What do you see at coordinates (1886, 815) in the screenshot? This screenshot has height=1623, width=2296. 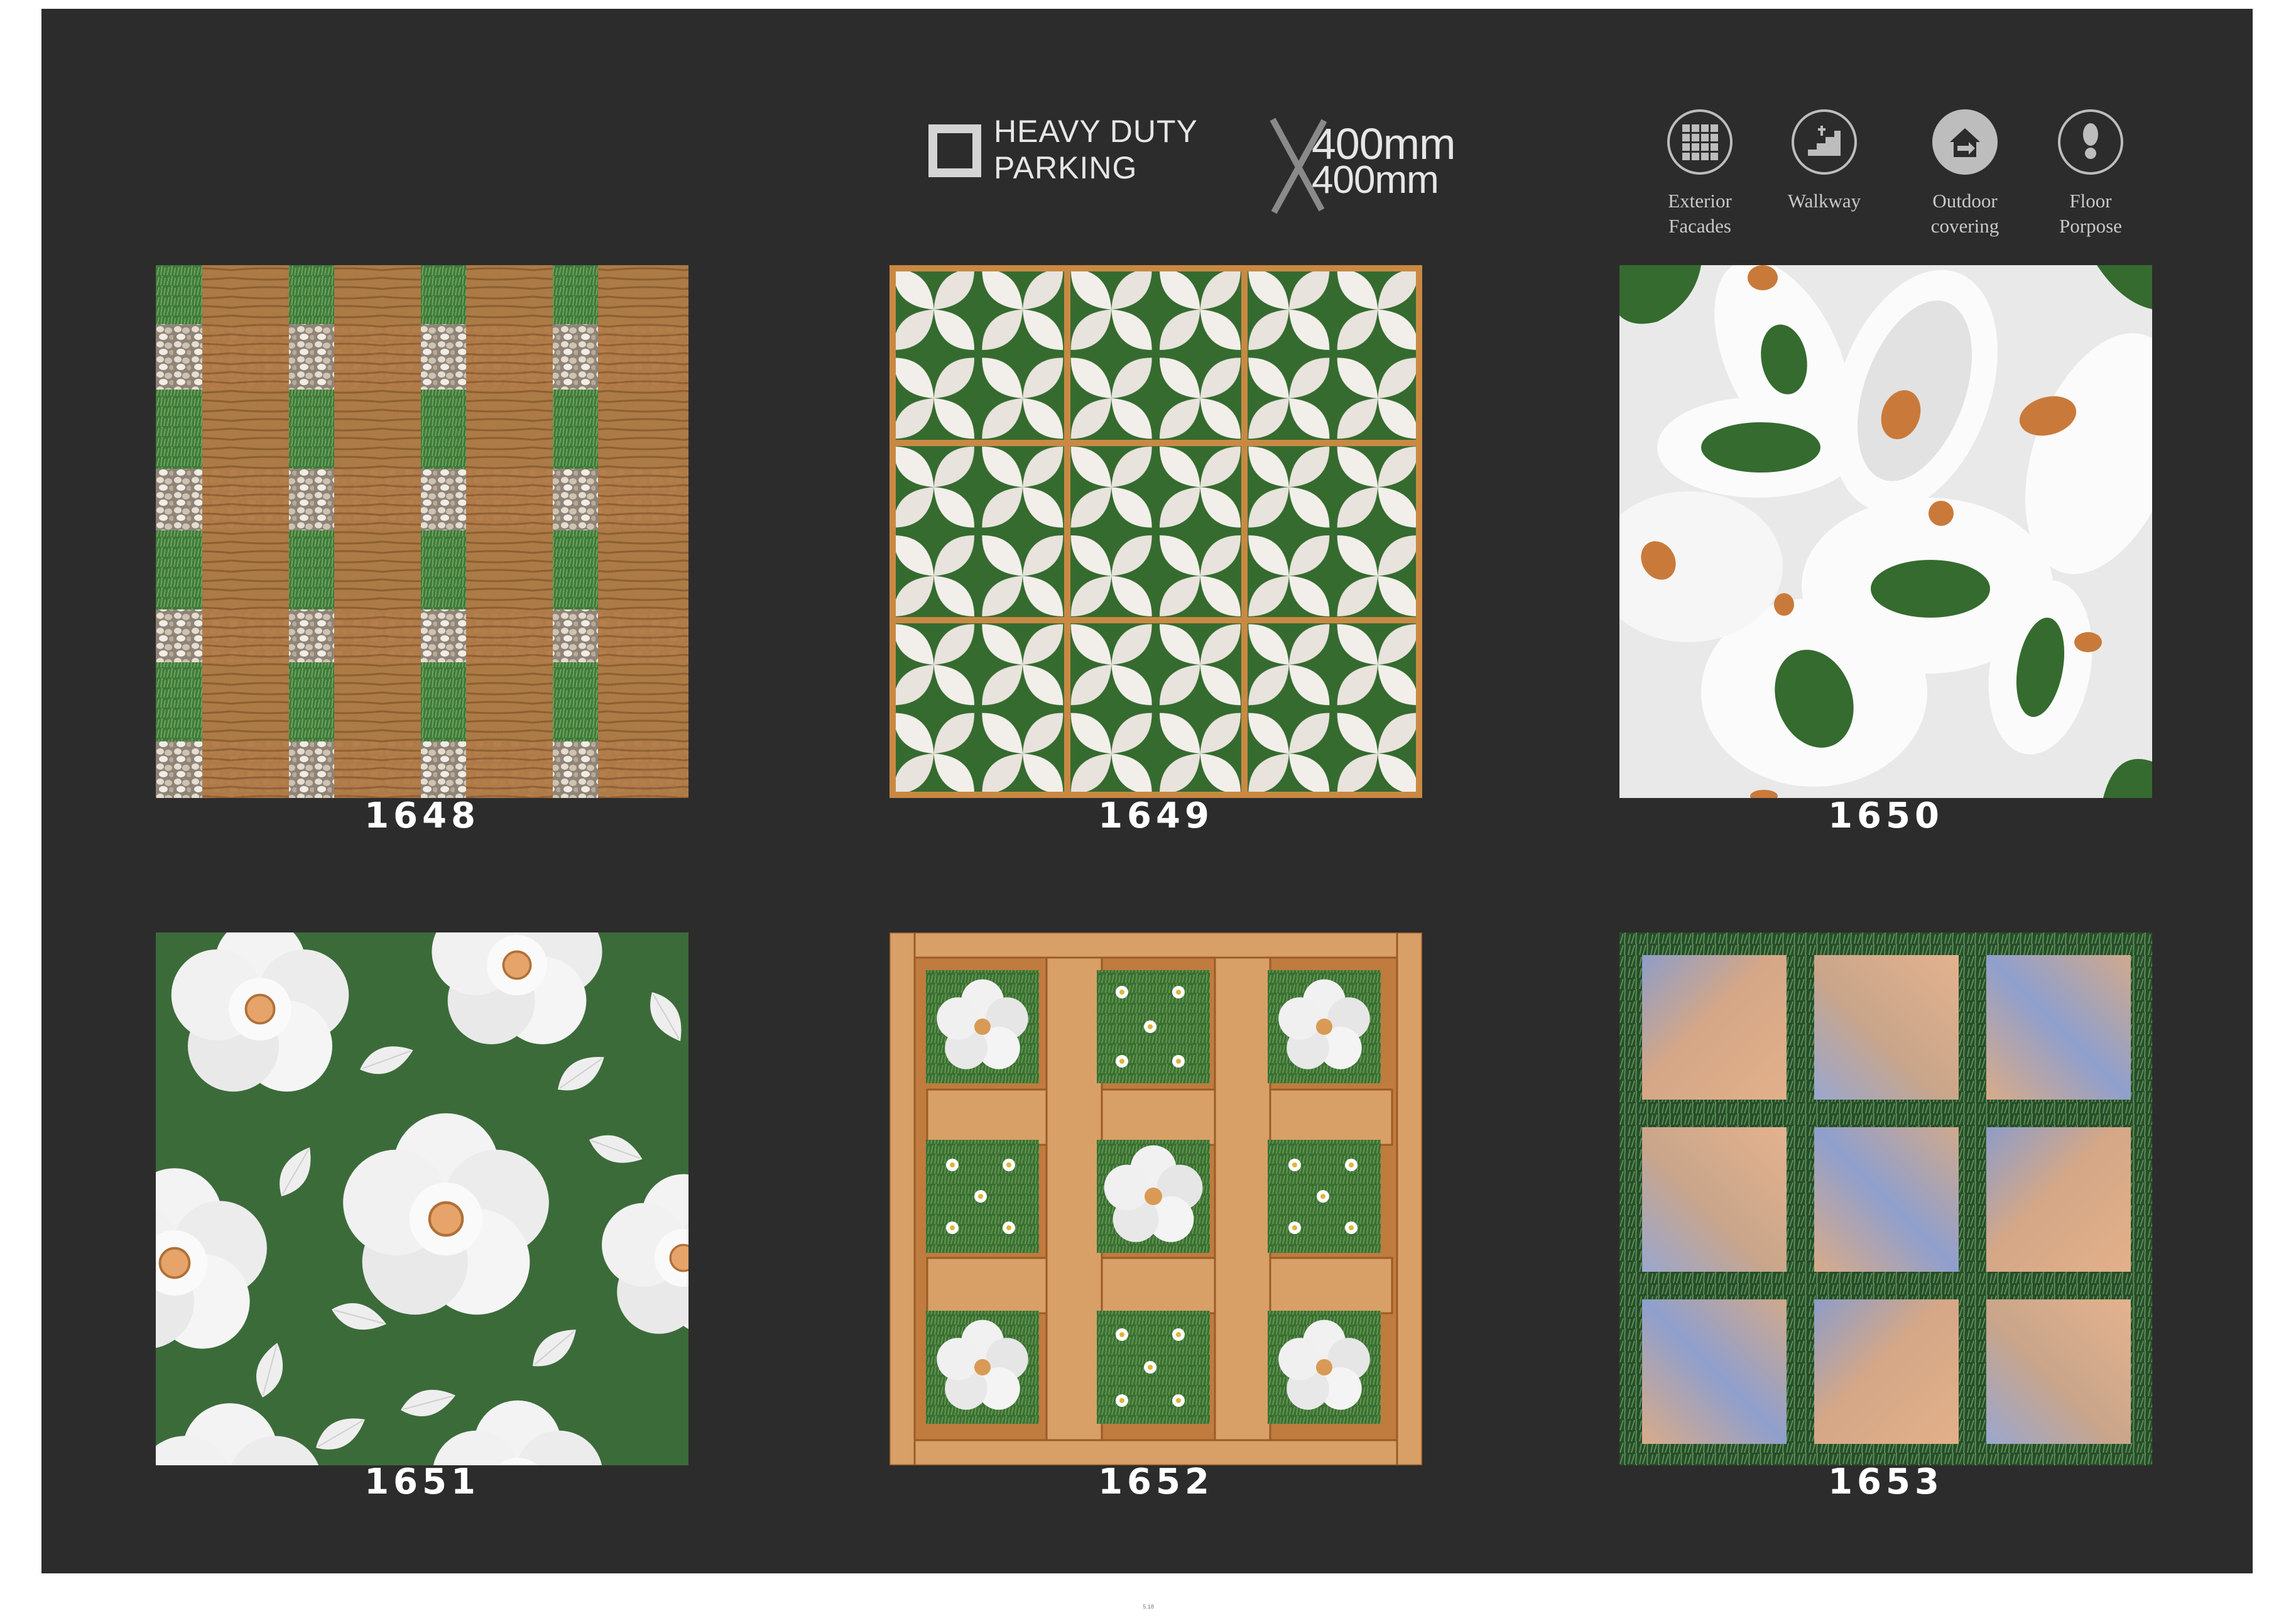 I see `tile-code: 1650` at bounding box center [1886, 815].